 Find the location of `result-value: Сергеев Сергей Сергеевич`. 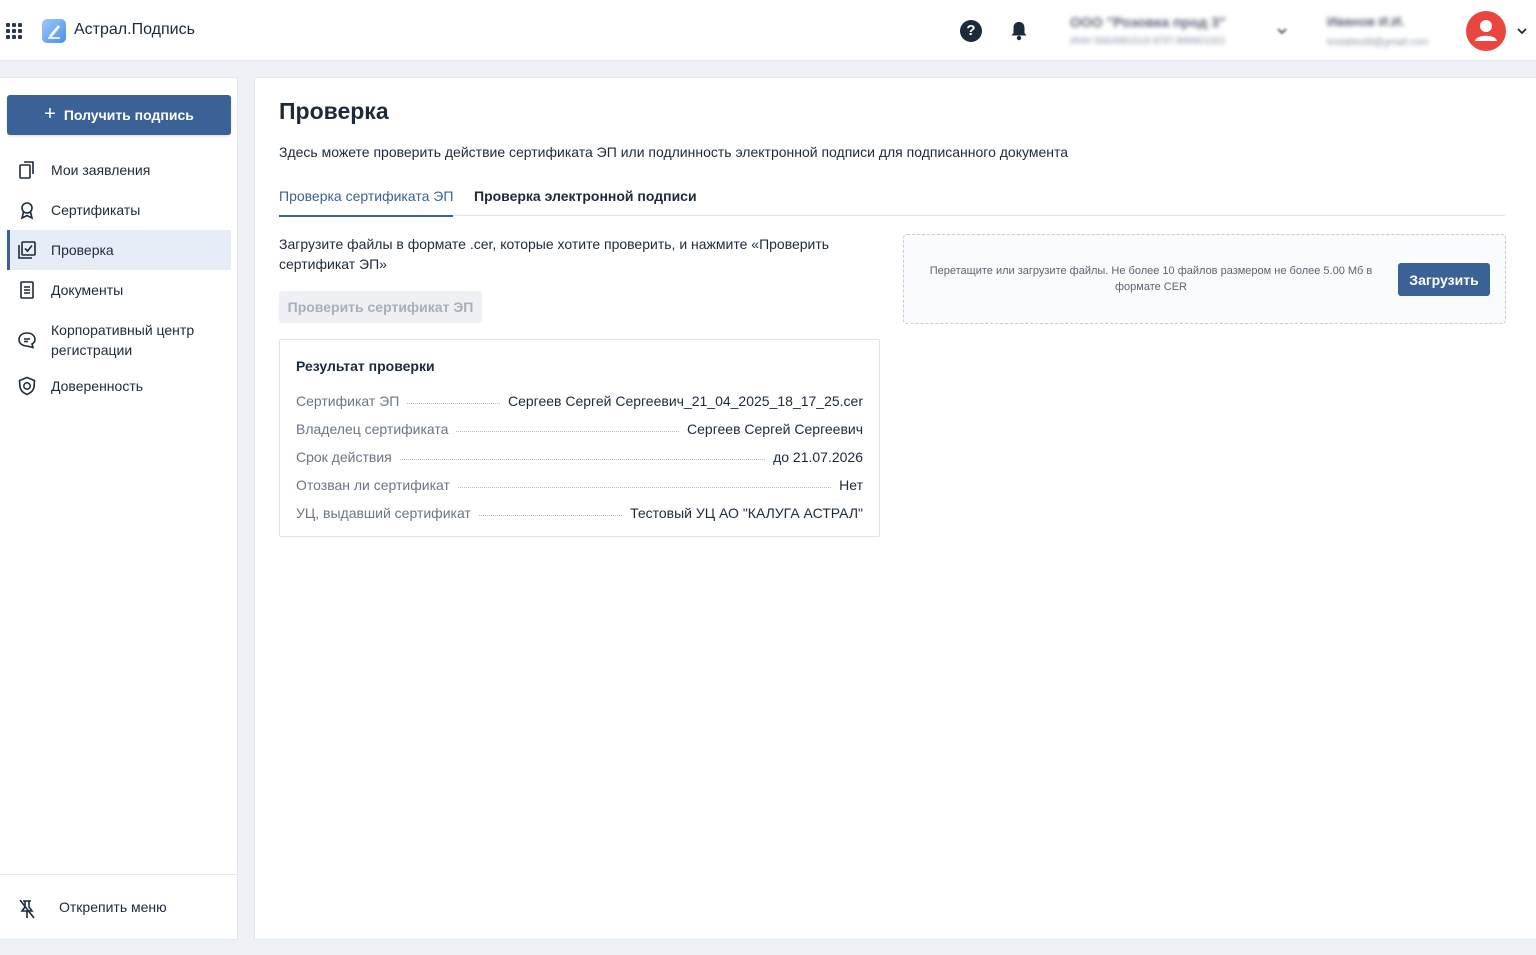

result-value: Сергеев Сергей Сергеевич is located at coordinates (775, 429).